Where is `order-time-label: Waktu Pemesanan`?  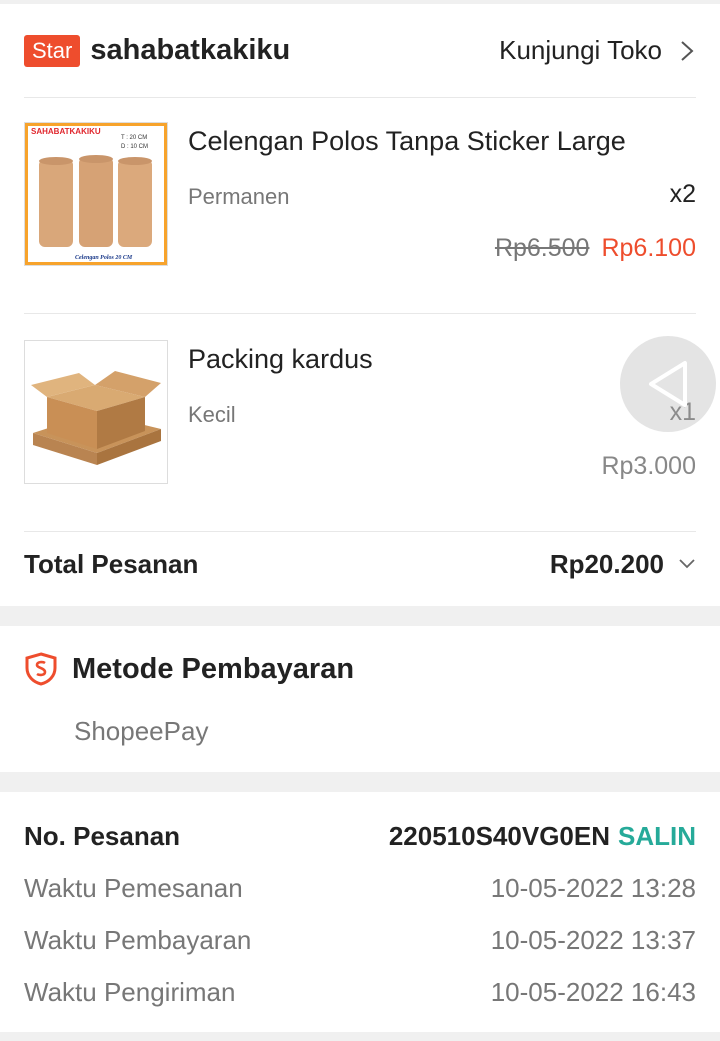
order-time-label: Waktu Pemesanan is located at coordinates (133, 887).